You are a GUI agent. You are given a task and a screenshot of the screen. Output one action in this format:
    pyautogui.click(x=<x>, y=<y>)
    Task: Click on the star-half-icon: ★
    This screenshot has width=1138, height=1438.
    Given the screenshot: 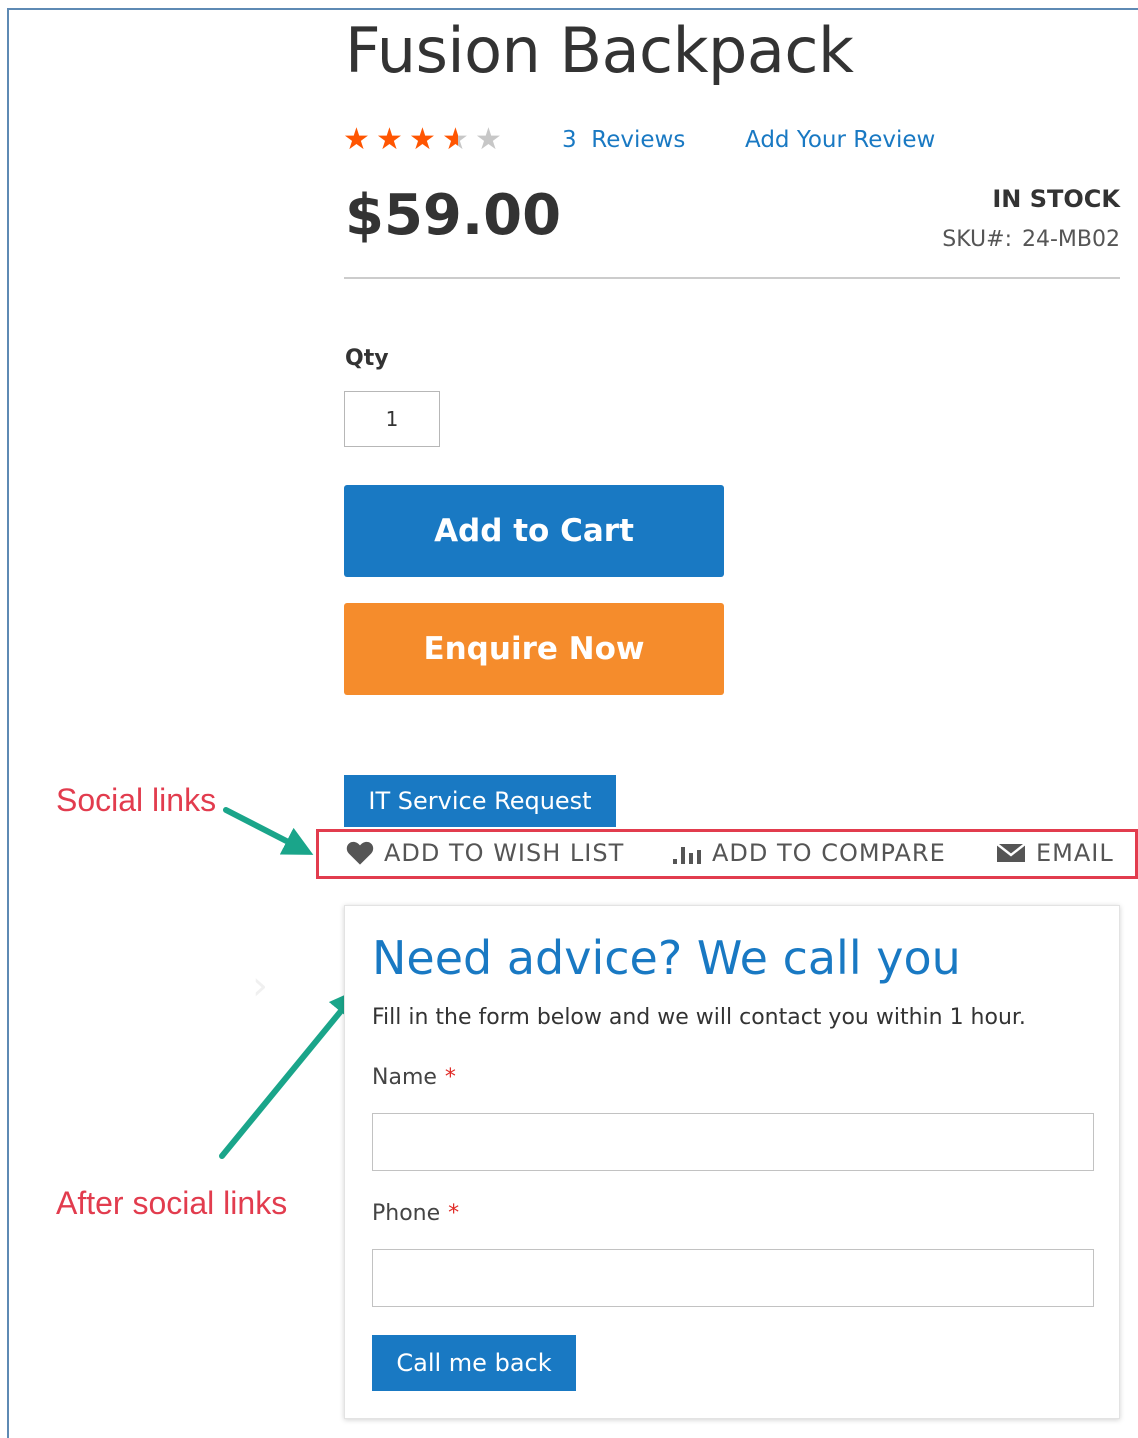 What is the action you would take?
    pyautogui.click(x=458, y=140)
    